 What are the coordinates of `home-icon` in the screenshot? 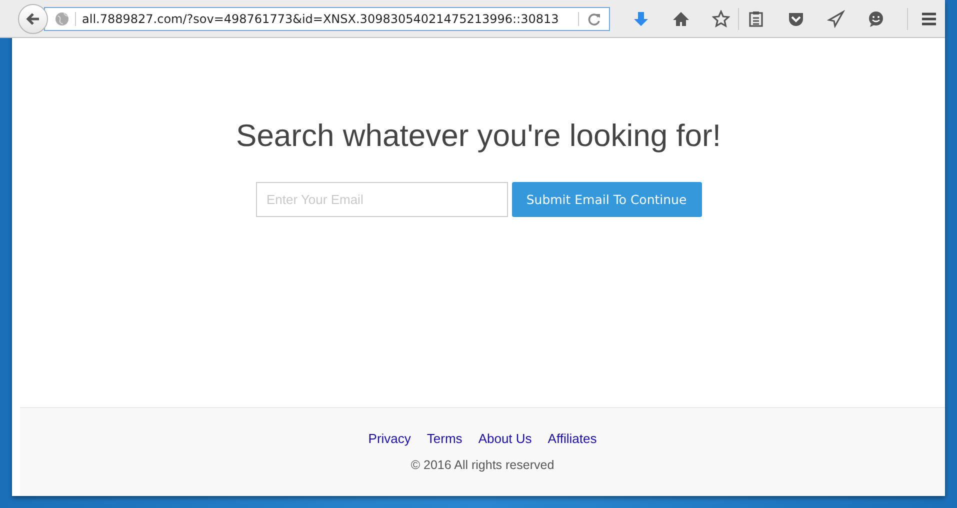 It's located at (681, 19).